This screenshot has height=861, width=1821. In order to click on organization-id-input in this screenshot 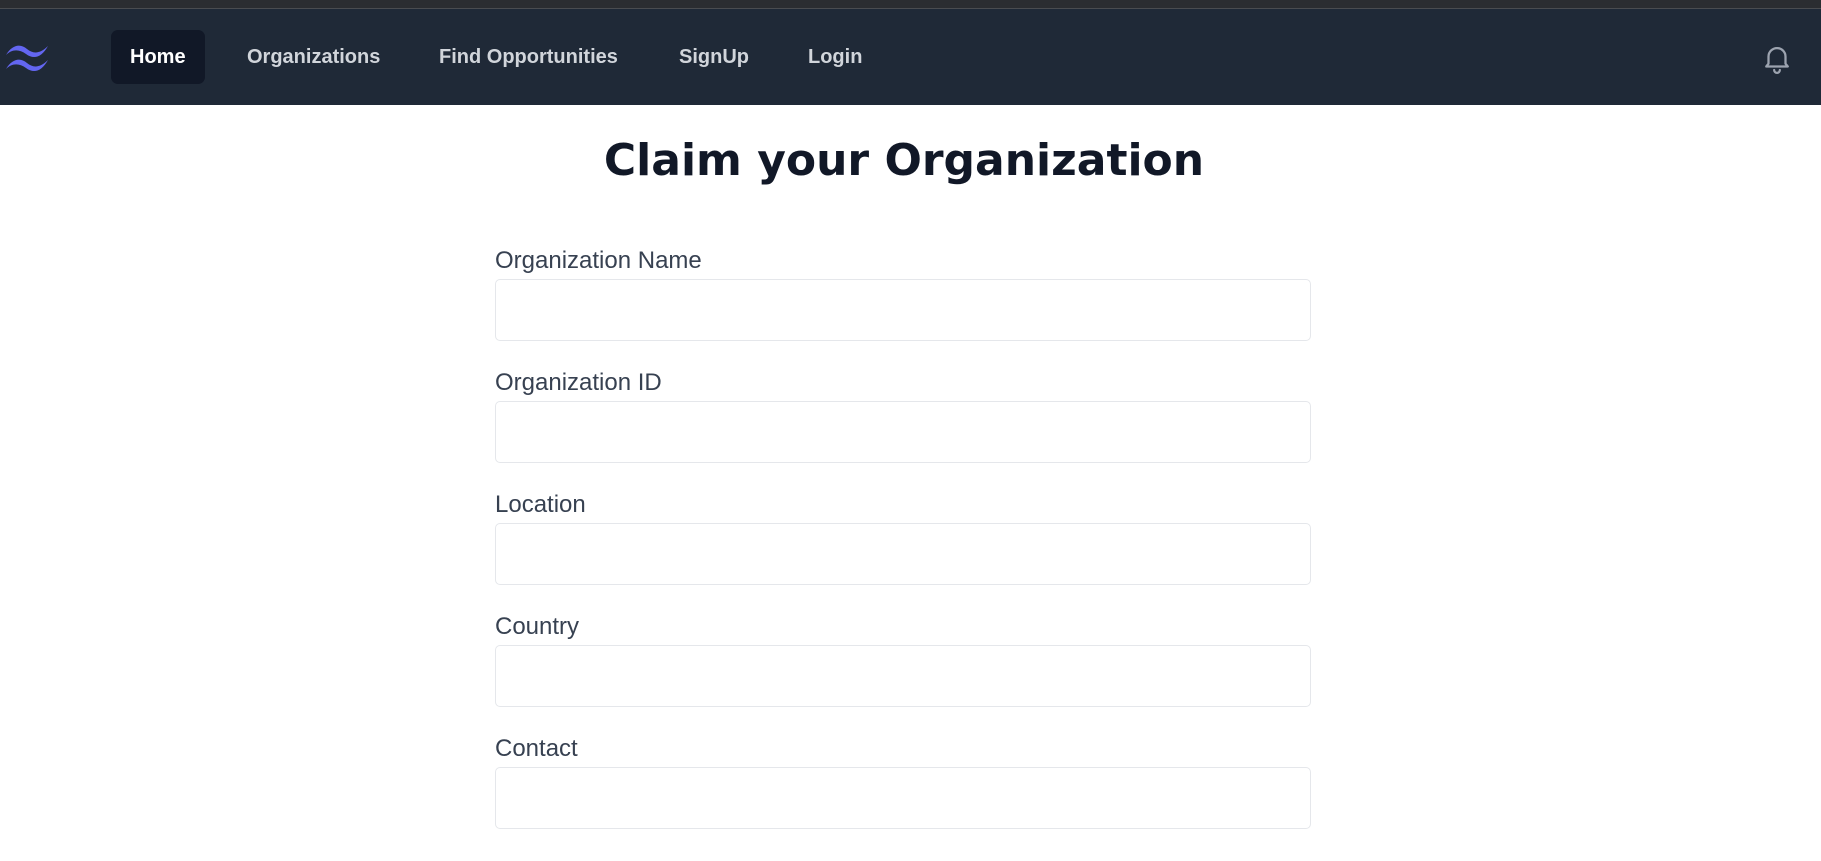, I will do `click(903, 432)`.